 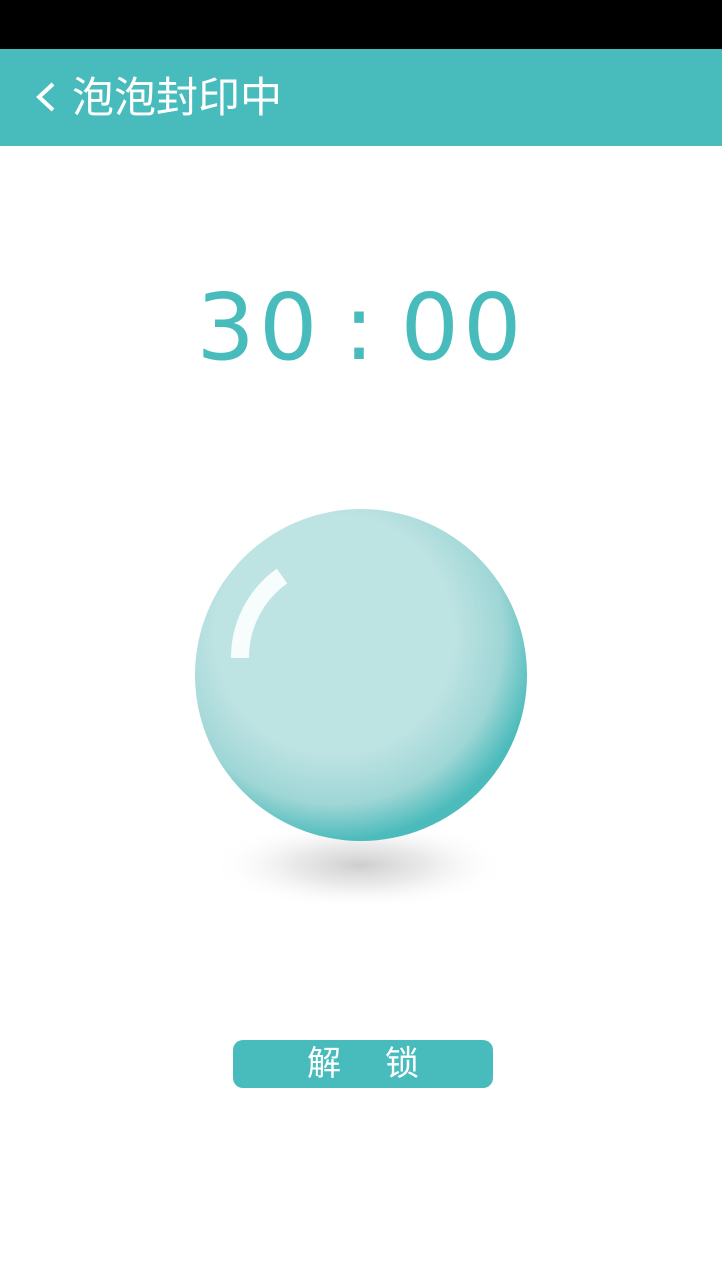 I want to click on title-bar: 泡泡封印中, so click(x=361, y=97).